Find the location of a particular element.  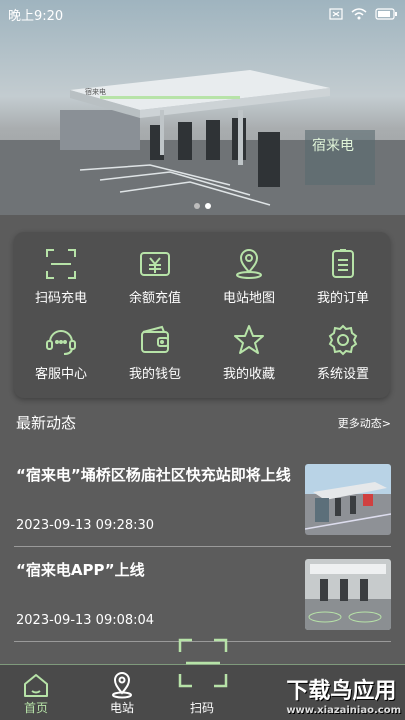

menu-my-favorites: 我的收藏 is located at coordinates (249, 352).